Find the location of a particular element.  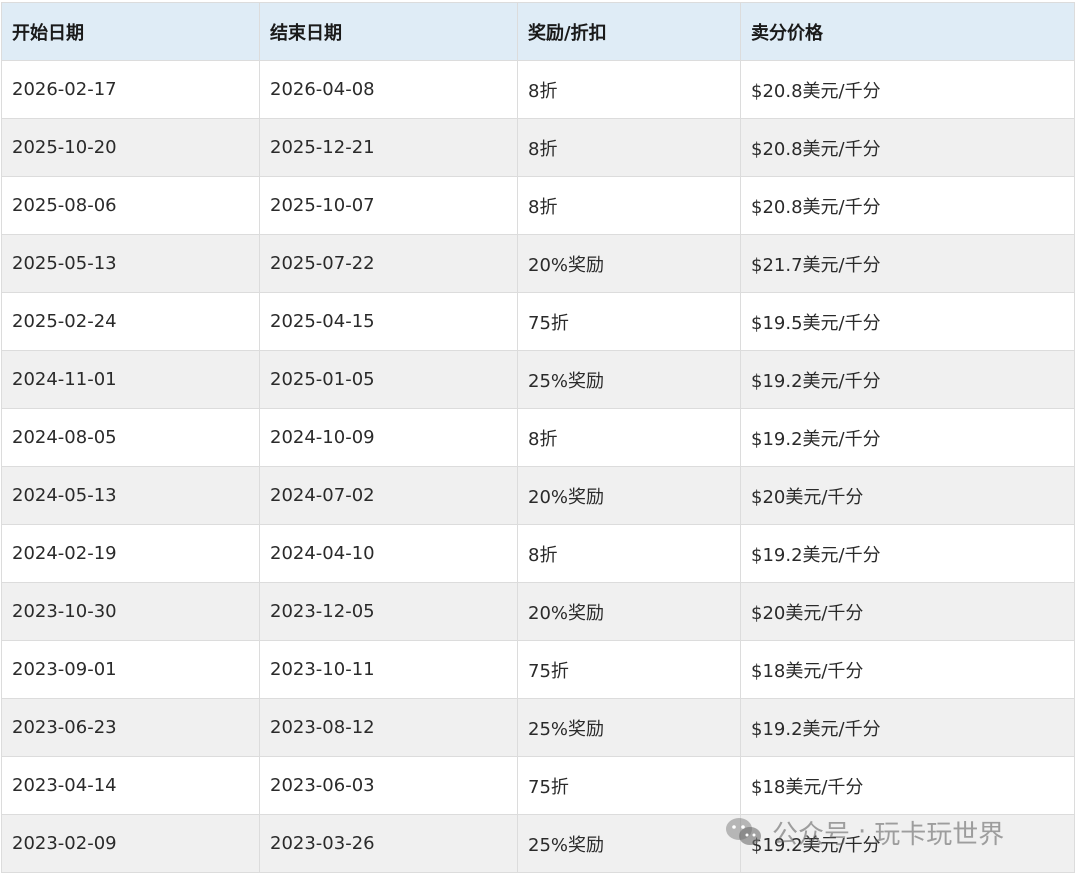

table-row: 2024-11-01 2025-01-05 25%奖励 $19.2美元/千分 is located at coordinates (538, 379).